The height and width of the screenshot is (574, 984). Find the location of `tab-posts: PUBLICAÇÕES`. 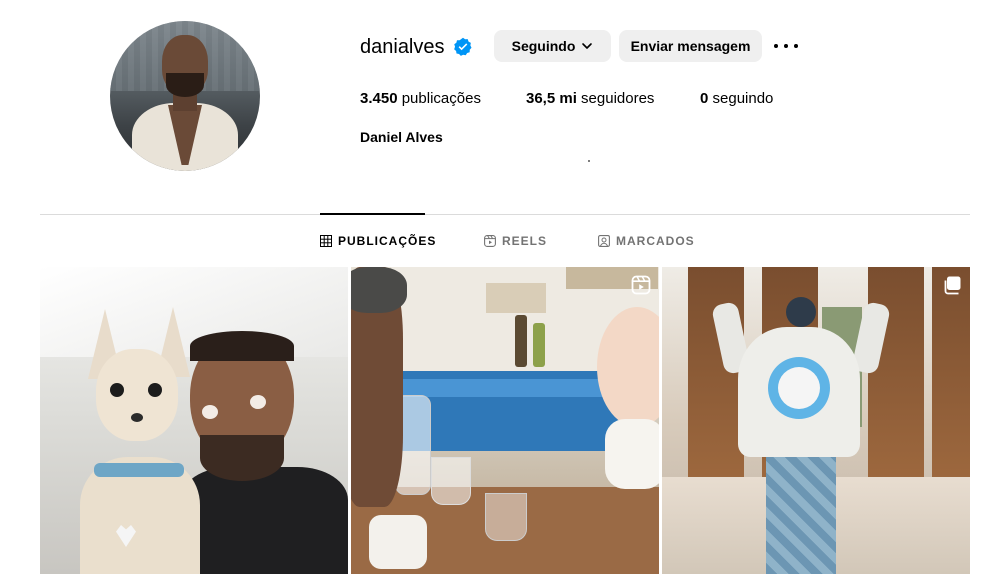

tab-posts: PUBLICAÇÕES is located at coordinates (378, 241).